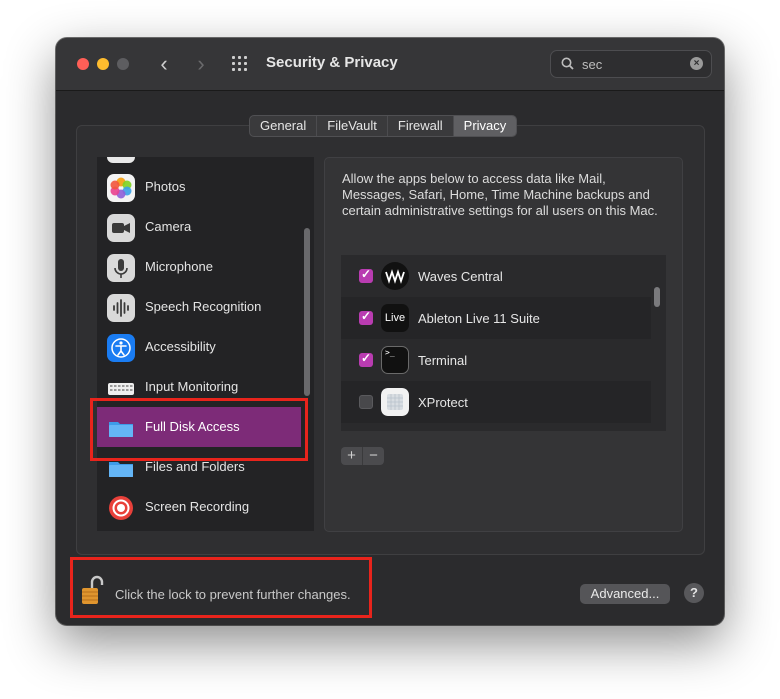  What do you see at coordinates (165, 186) in the screenshot?
I see `category-label: Photos` at bounding box center [165, 186].